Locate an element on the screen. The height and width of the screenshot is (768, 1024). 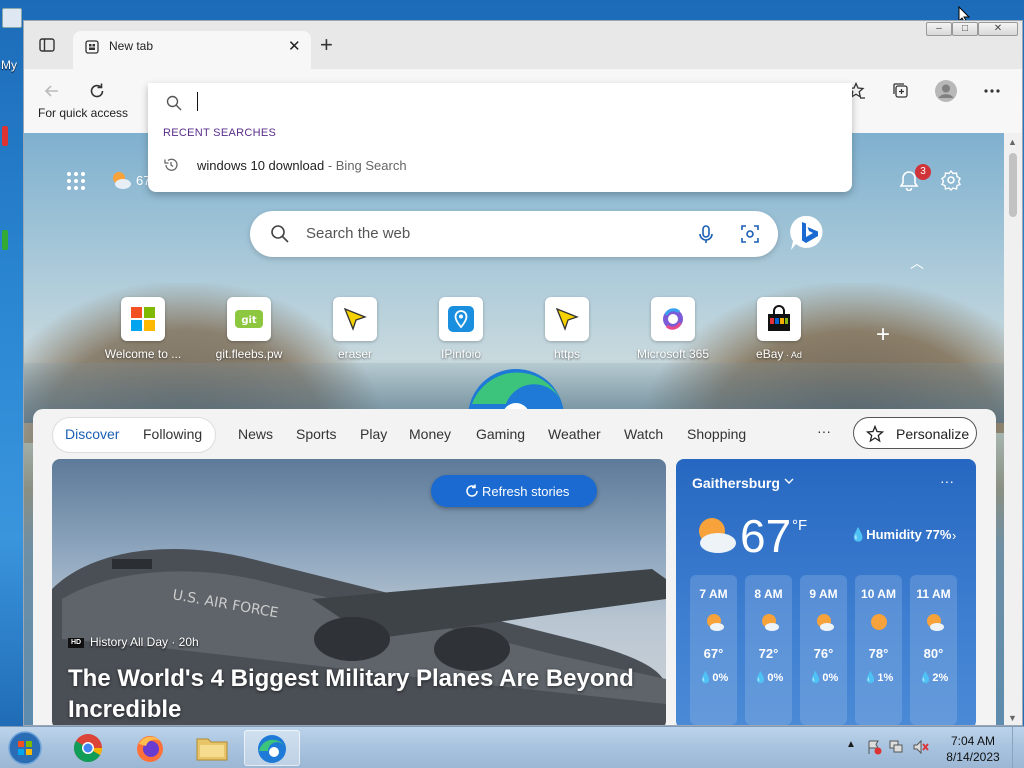
tab-actions-icon is located at coordinates (47, 45).